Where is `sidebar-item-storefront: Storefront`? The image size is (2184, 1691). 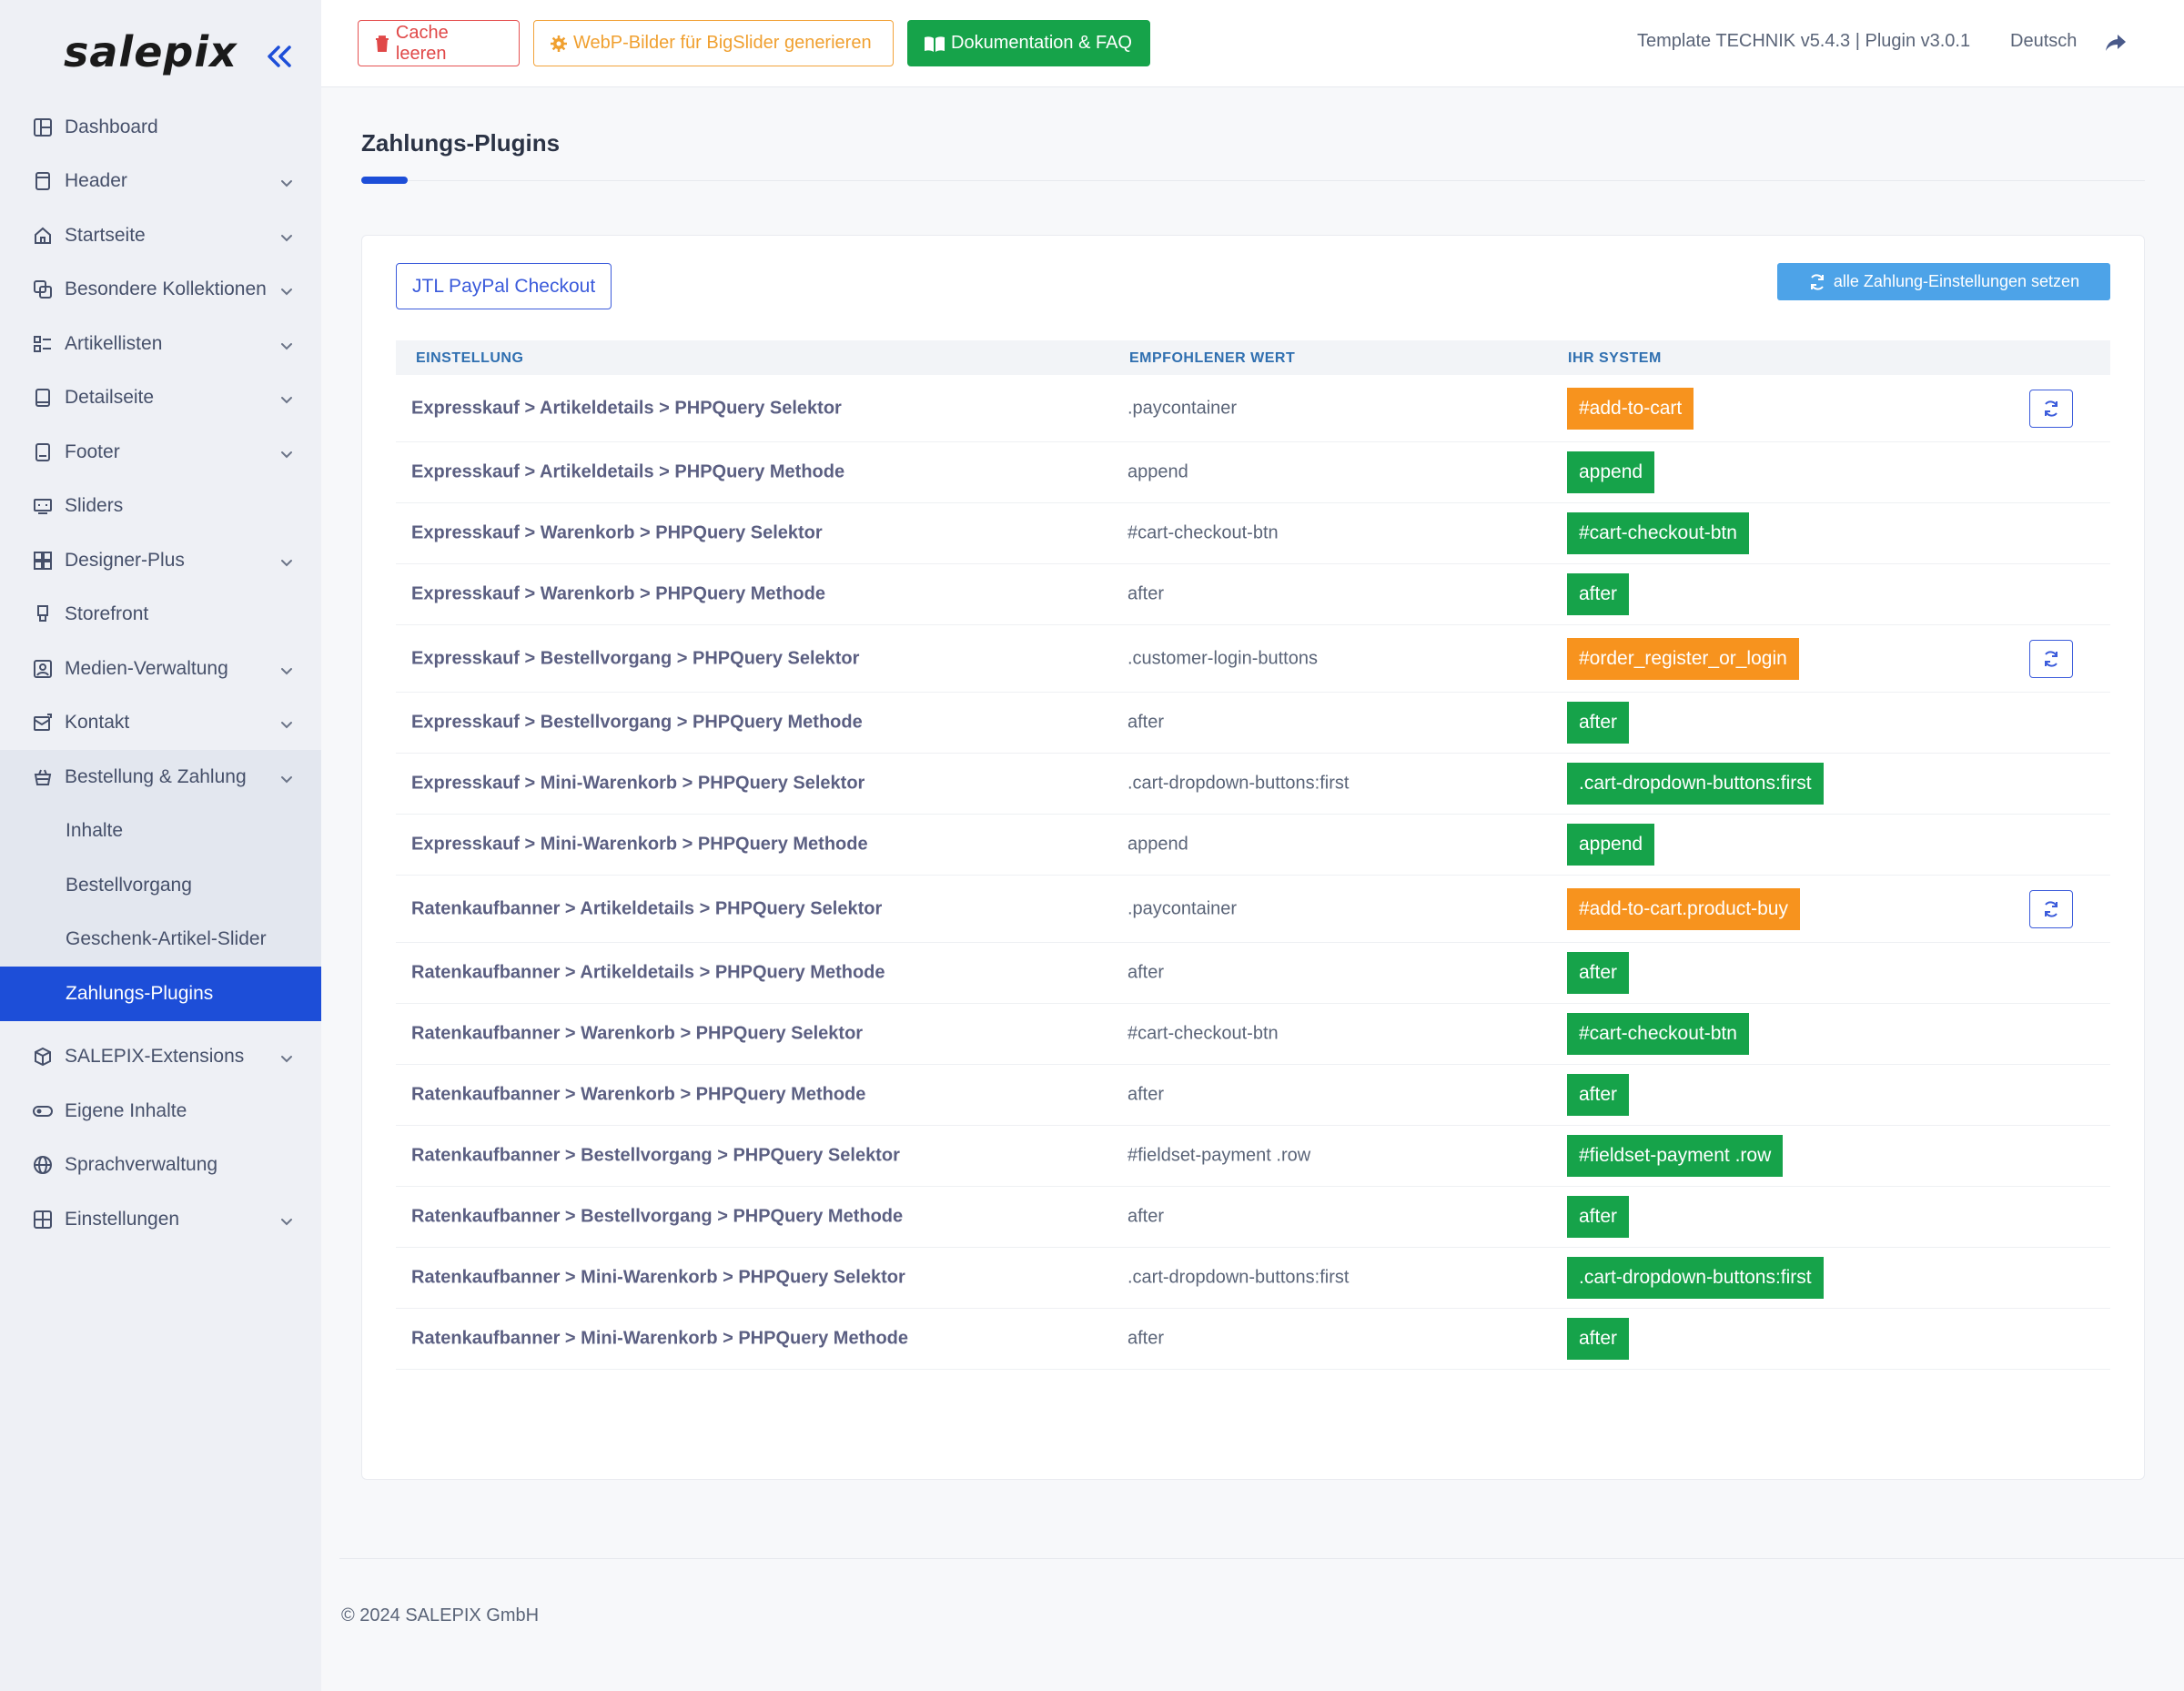
sidebar-item-storefront: Storefront is located at coordinates (161, 615).